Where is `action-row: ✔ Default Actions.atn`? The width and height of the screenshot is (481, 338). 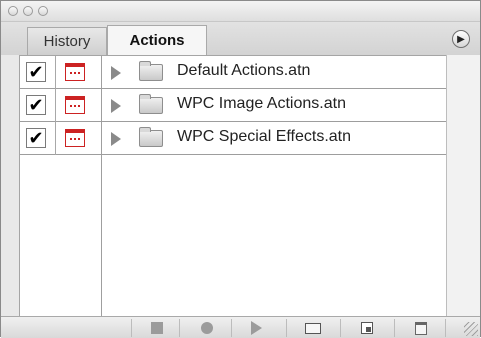
action-row: ✔ Default Actions.atn is located at coordinates (233, 72).